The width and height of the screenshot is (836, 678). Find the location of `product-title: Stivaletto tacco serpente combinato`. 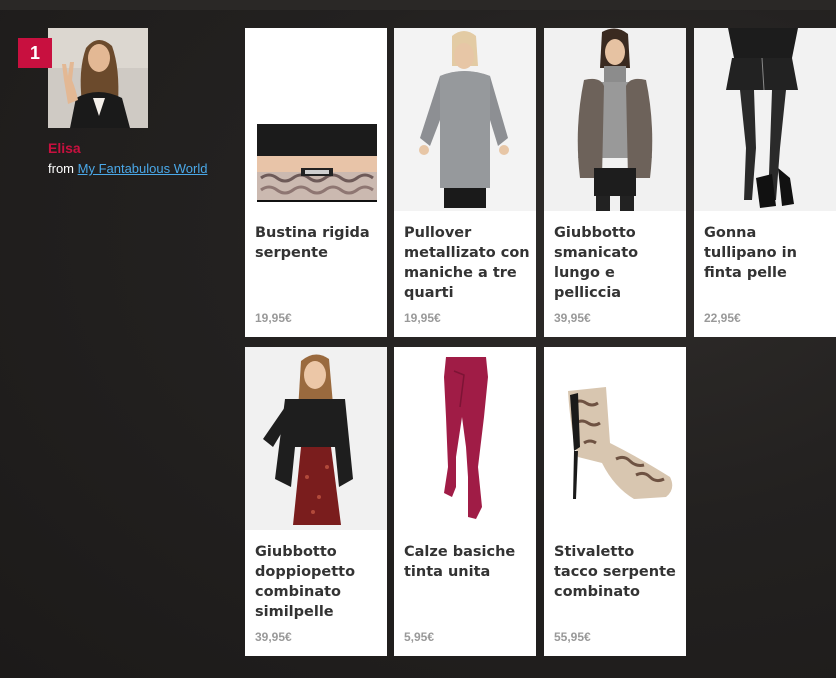

product-title: Stivaletto tacco serpente combinato is located at coordinates (617, 572).